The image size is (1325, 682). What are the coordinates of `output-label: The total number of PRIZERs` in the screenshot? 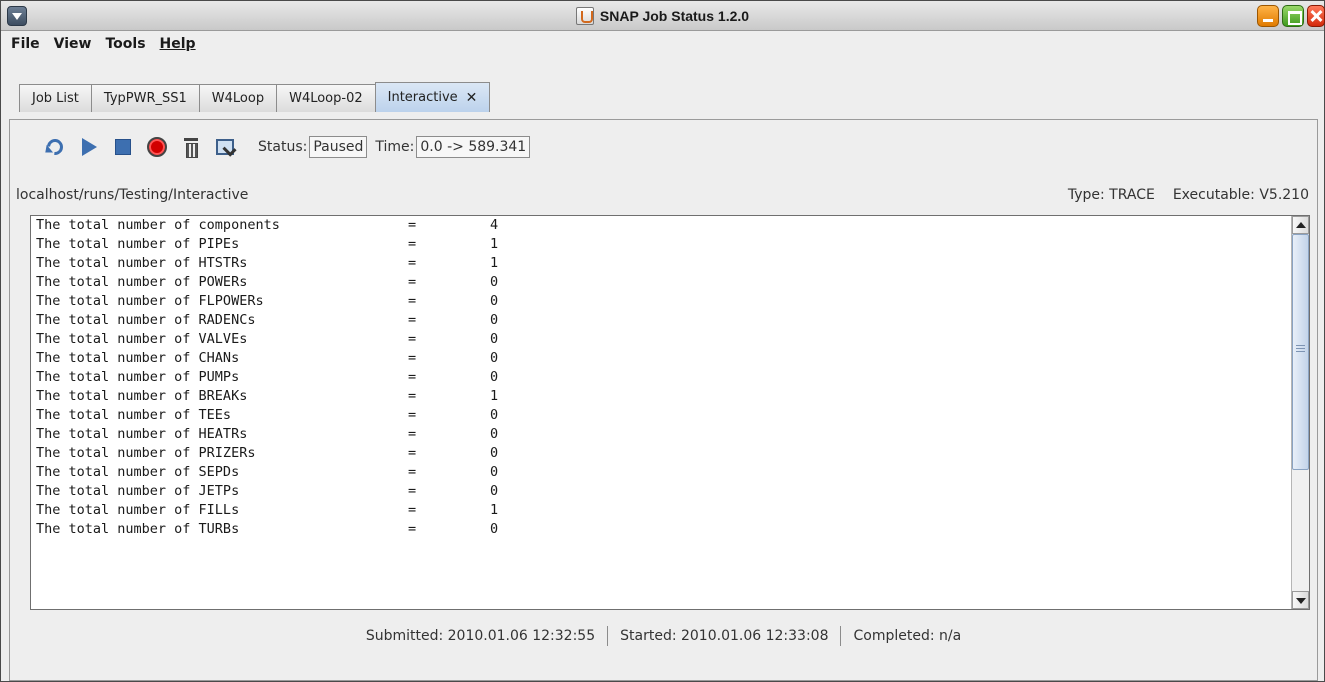 It's located at (146, 453).